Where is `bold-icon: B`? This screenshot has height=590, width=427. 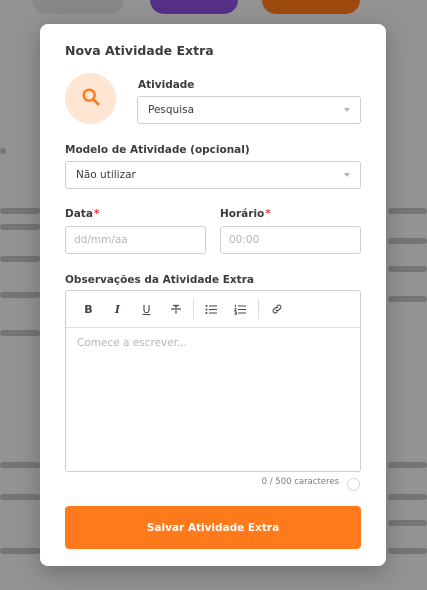 bold-icon: B is located at coordinates (88, 309).